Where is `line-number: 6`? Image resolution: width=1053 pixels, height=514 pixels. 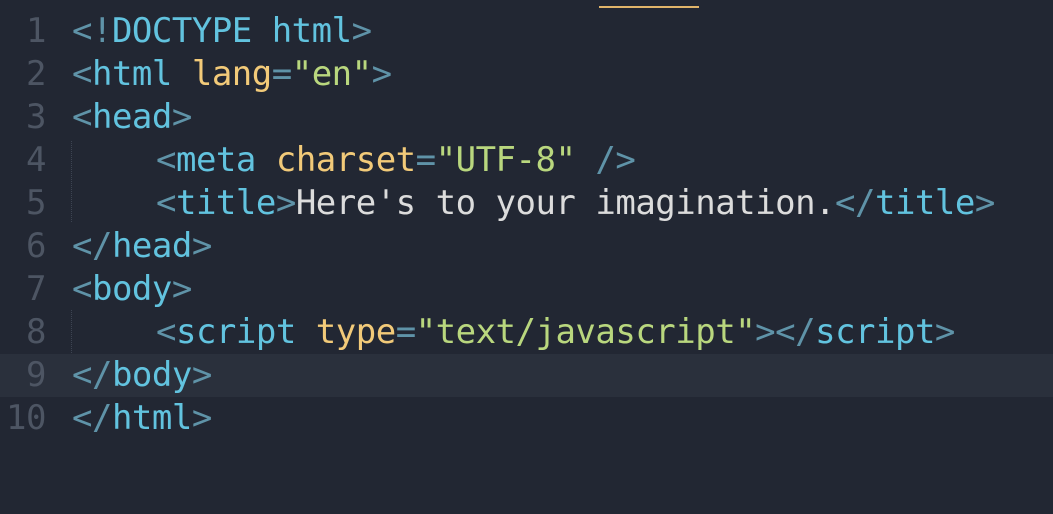 line-number: 6 is located at coordinates (36, 246).